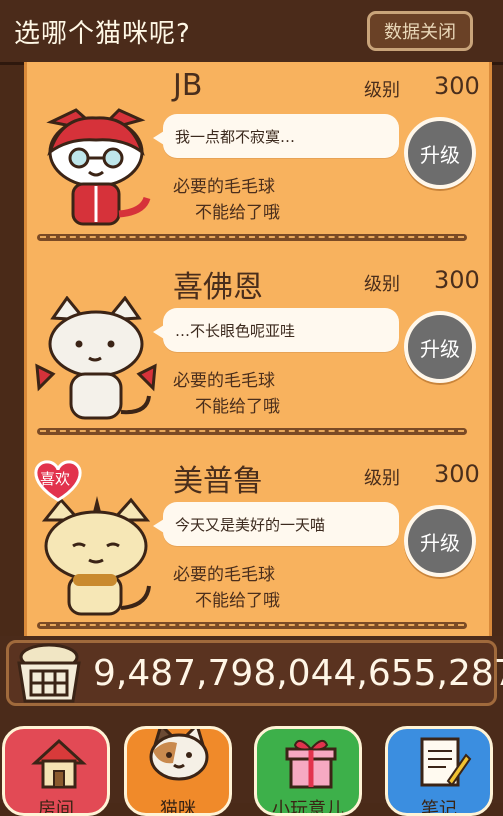  I want to click on cat-face-icon, so click(179, 755).